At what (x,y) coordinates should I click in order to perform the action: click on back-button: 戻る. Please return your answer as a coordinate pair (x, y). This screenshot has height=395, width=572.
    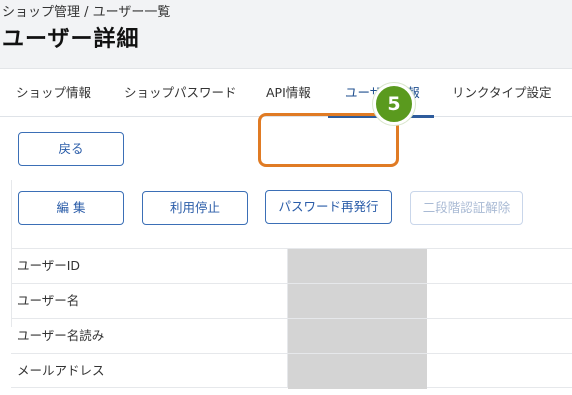
    Looking at the image, I should click on (71, 149).